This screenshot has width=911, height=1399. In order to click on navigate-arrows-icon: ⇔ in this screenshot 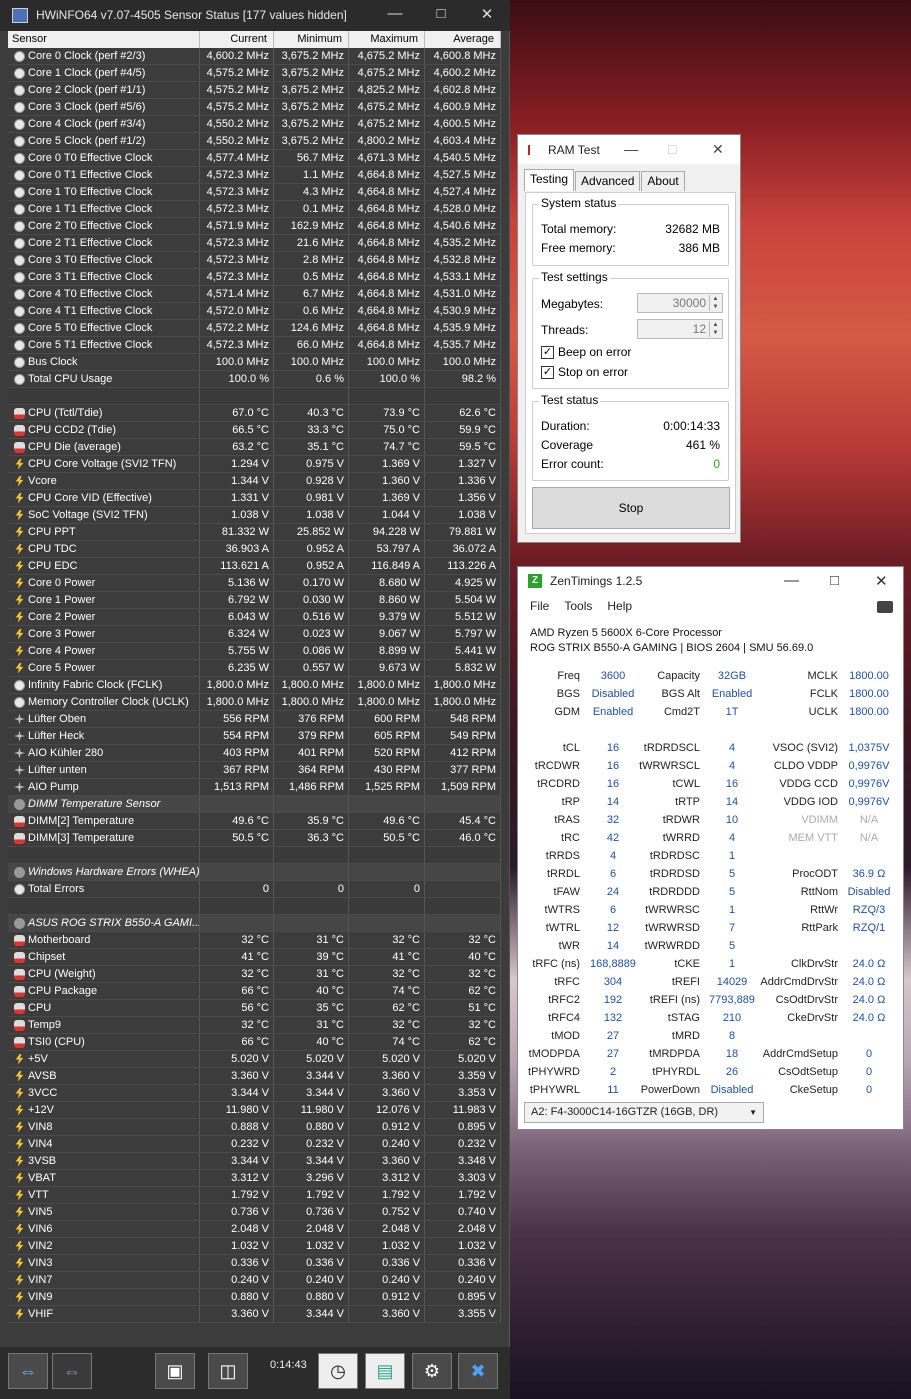, I will do `click(28, 1371)`.